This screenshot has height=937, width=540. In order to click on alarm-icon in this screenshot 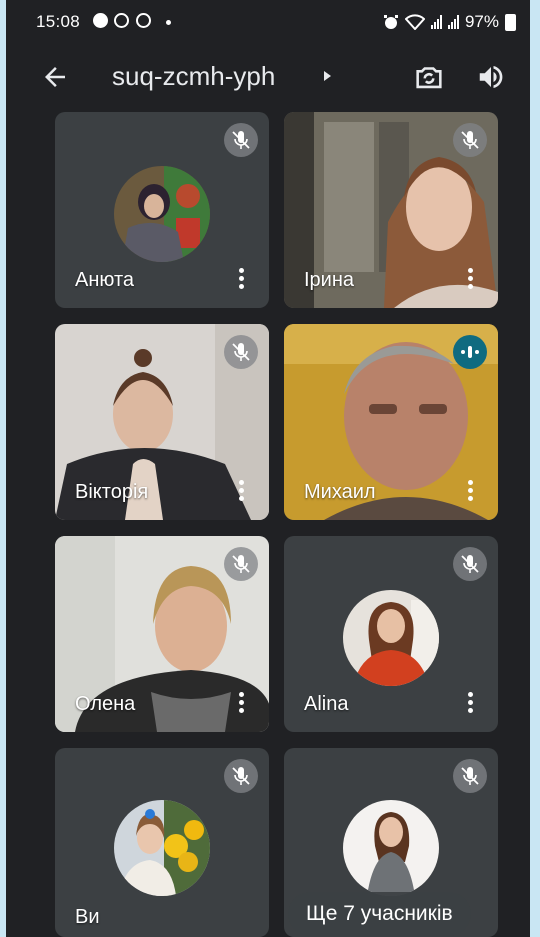, I will do `click(390, 22)`.